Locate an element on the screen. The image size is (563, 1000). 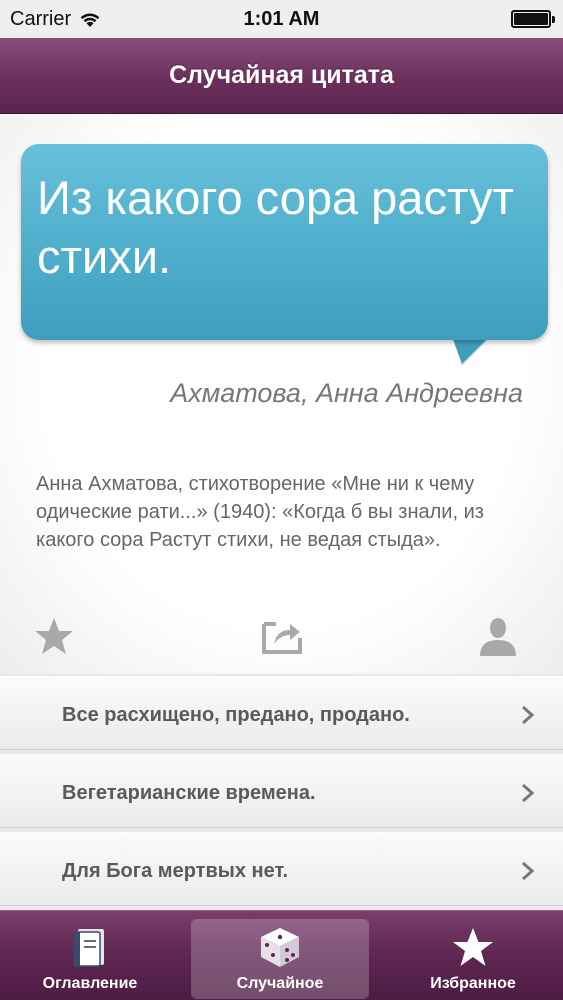
tab-contents: Оглавление is located at coordinates (90, 959).